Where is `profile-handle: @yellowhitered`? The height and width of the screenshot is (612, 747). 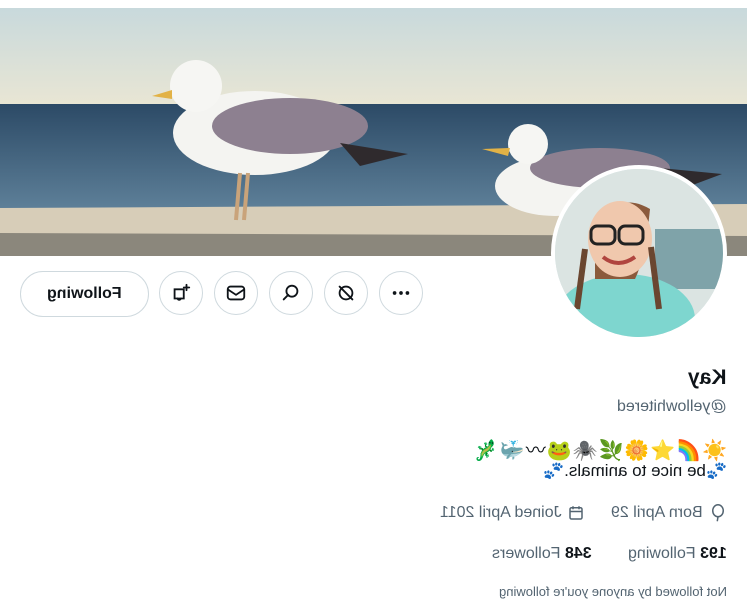
profile-handle: @yellowhitered is located at coordinates (672, 407).